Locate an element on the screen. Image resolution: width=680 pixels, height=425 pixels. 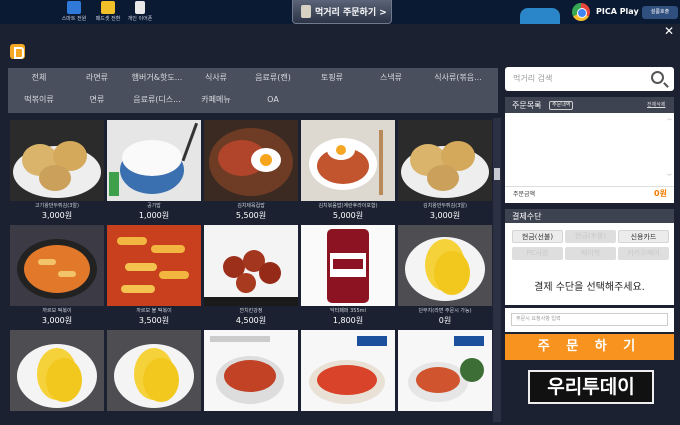
scroll-up-icon: ︿ is located at coordinates (669, 119).